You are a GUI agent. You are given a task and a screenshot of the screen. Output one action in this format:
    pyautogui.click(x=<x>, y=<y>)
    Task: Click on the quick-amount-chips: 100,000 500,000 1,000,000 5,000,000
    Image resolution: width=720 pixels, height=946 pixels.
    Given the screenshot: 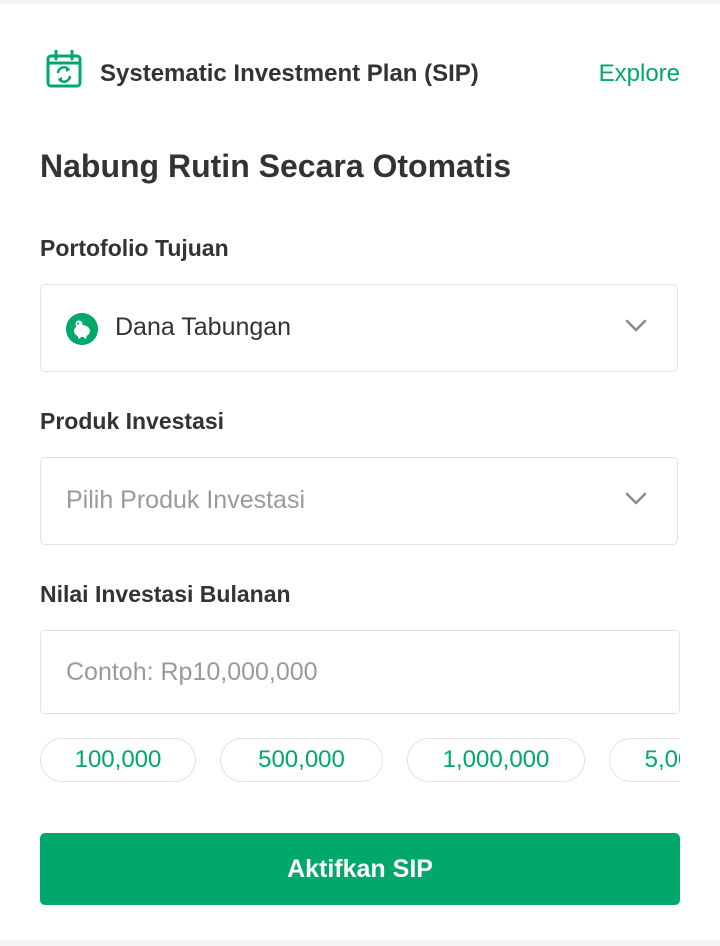 What is the action you would take?
    pyautogui.click(x=360, y=762)
    